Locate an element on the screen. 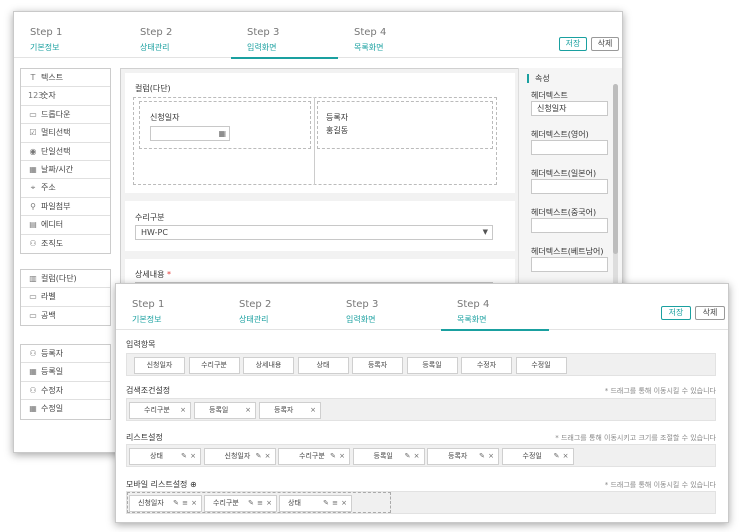 Image resolution: width=741 pixels, height=532 pixels. label-icon: ▭ is located at coordinates (33, 297).